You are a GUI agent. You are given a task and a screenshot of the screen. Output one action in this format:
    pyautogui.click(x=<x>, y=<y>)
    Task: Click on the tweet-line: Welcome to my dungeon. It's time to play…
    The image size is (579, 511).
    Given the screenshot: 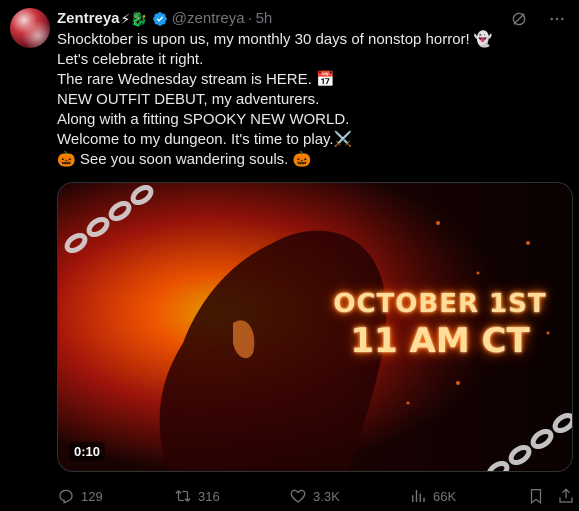 What is the action you would take?
    pyautogui.click(x=205, y=139)
    